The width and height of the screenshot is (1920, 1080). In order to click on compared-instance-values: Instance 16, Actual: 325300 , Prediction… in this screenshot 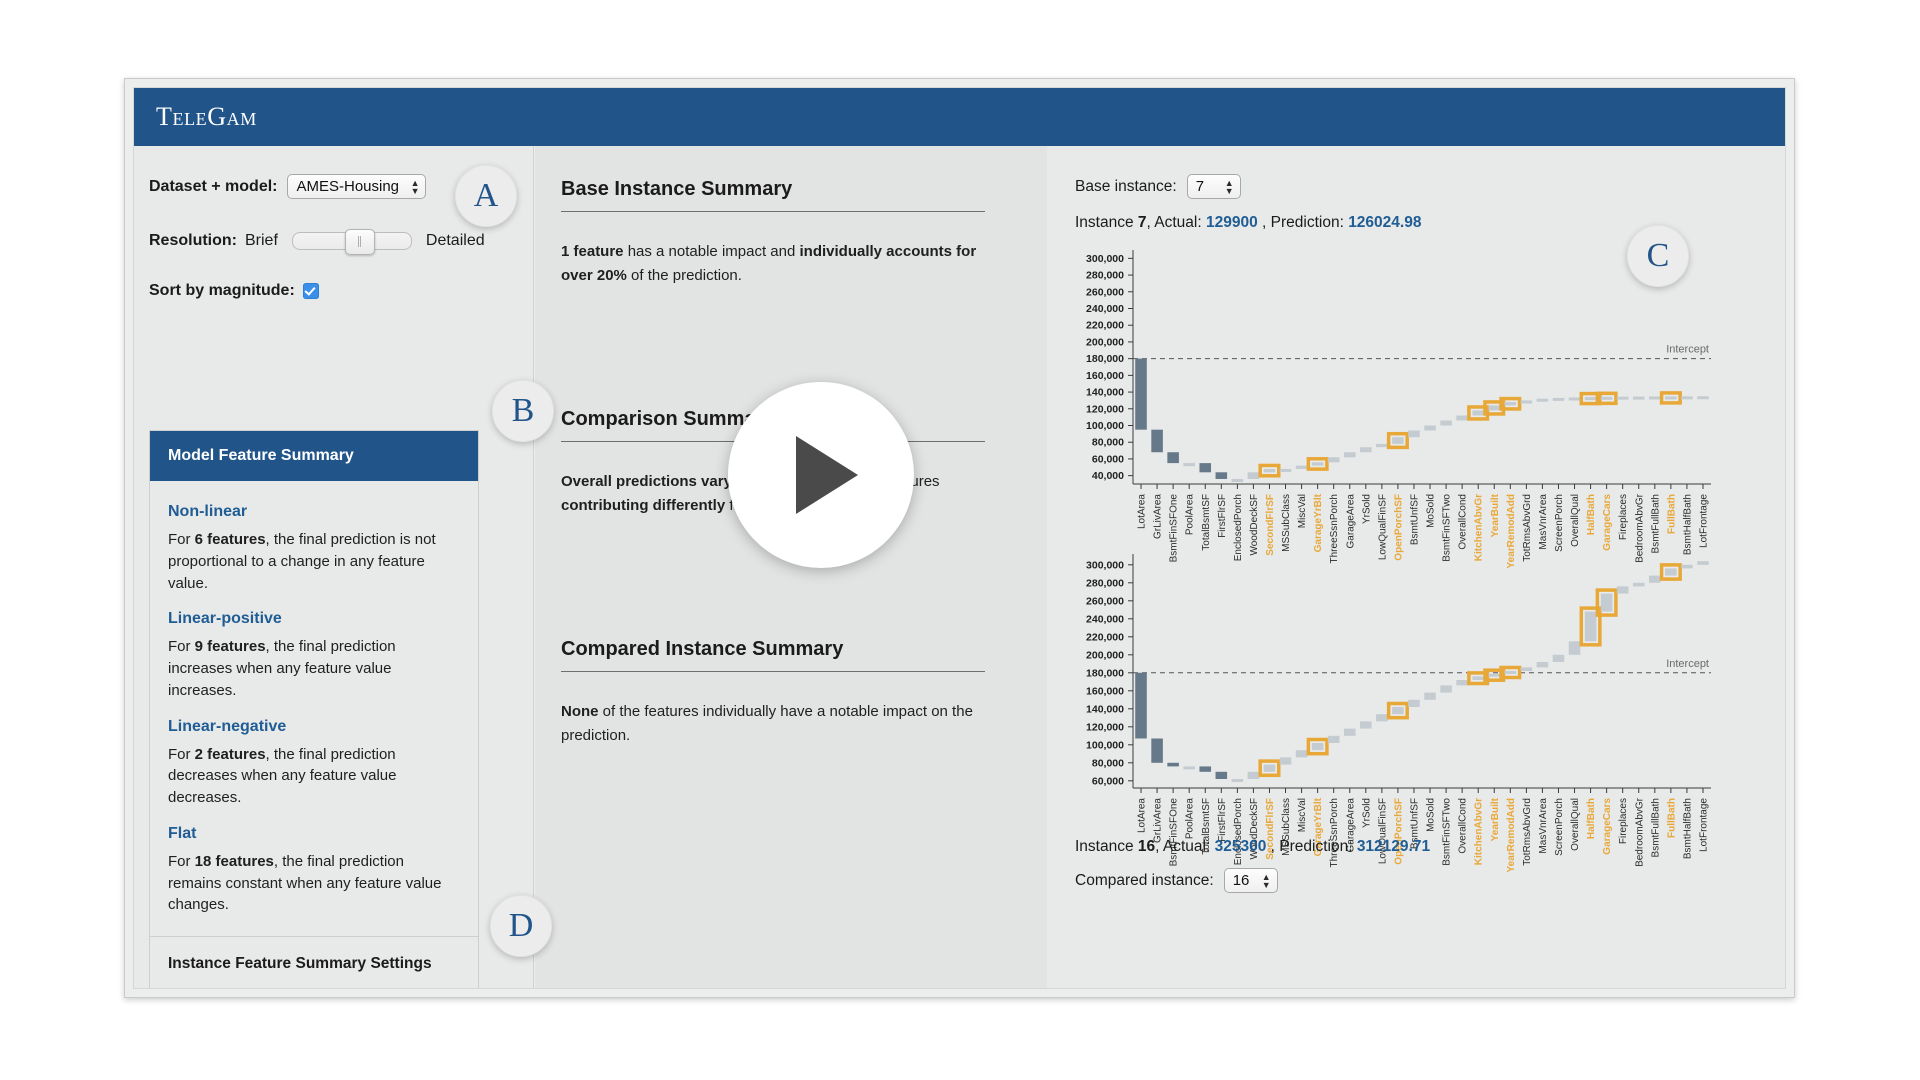, I will do `click(1253, 846)`.